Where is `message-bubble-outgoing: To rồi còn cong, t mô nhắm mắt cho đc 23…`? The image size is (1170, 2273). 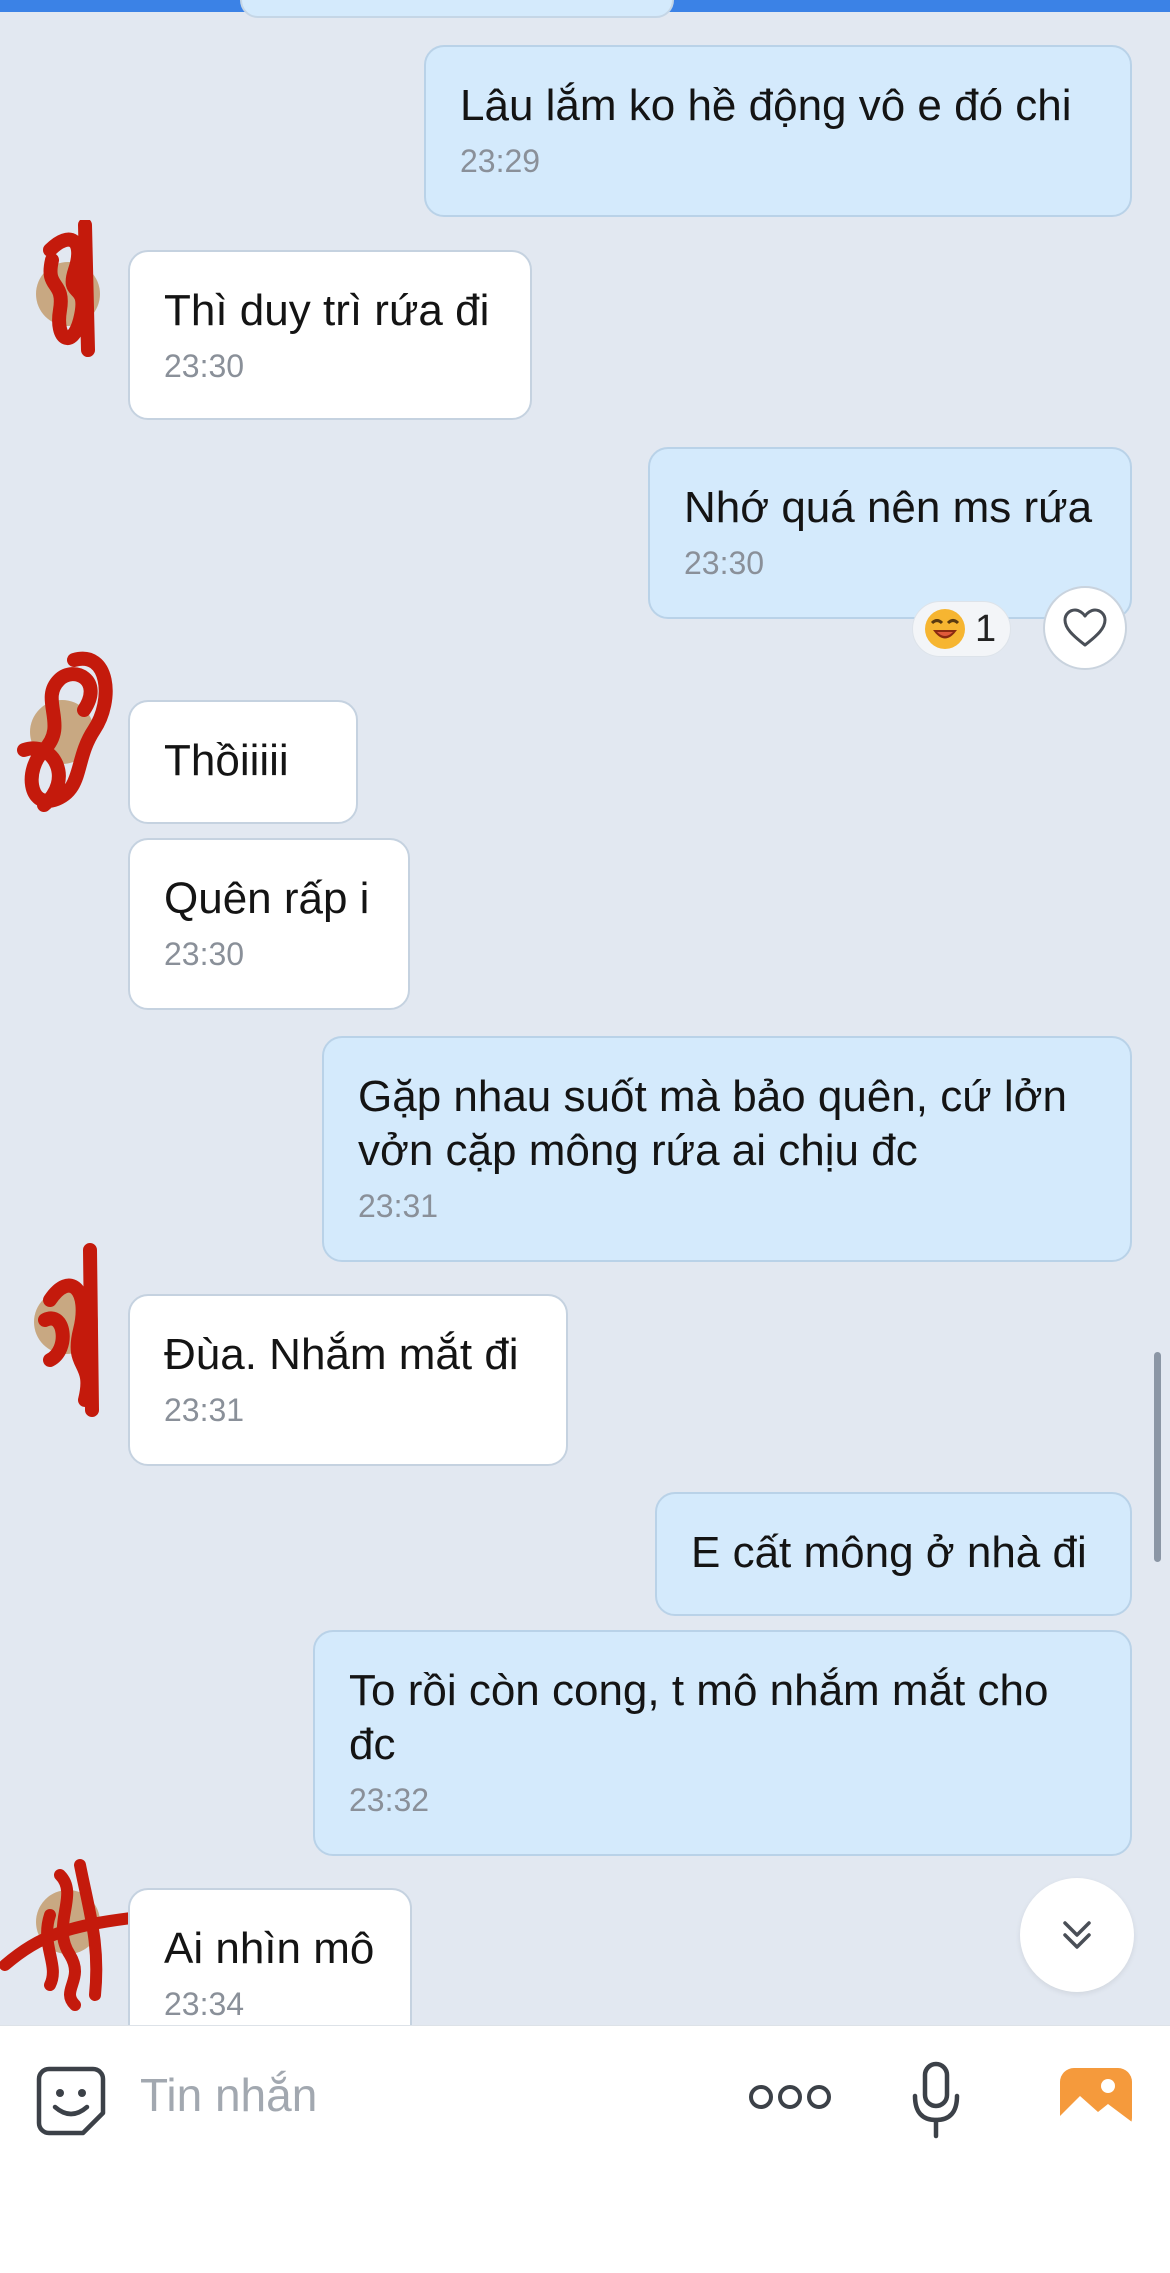
message-bubble-outgoing: To rồi còn cong, t mô nhắm mắt cho đc 23… is located at coordinates (722, 1743).